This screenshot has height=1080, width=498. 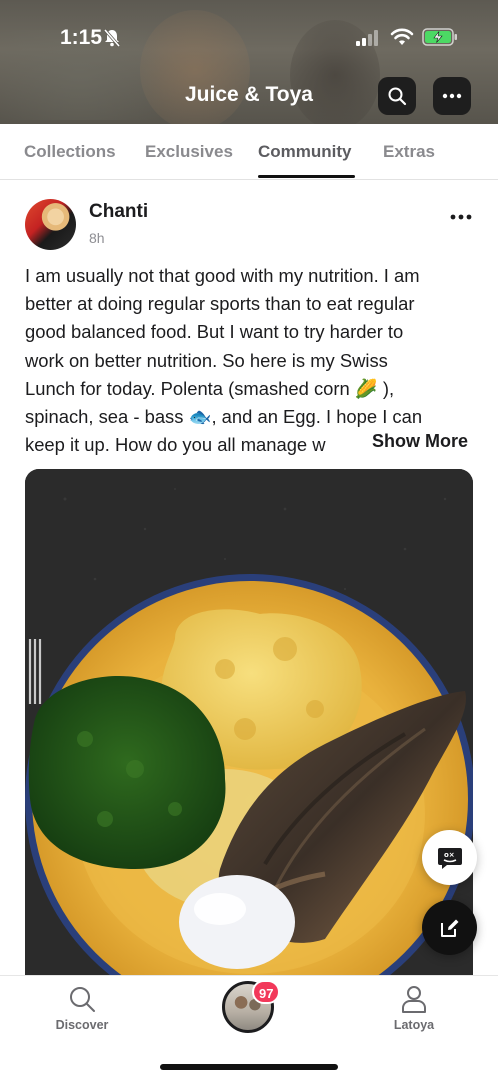 I want to click on compose-post-button, so click(x=449, y=927).